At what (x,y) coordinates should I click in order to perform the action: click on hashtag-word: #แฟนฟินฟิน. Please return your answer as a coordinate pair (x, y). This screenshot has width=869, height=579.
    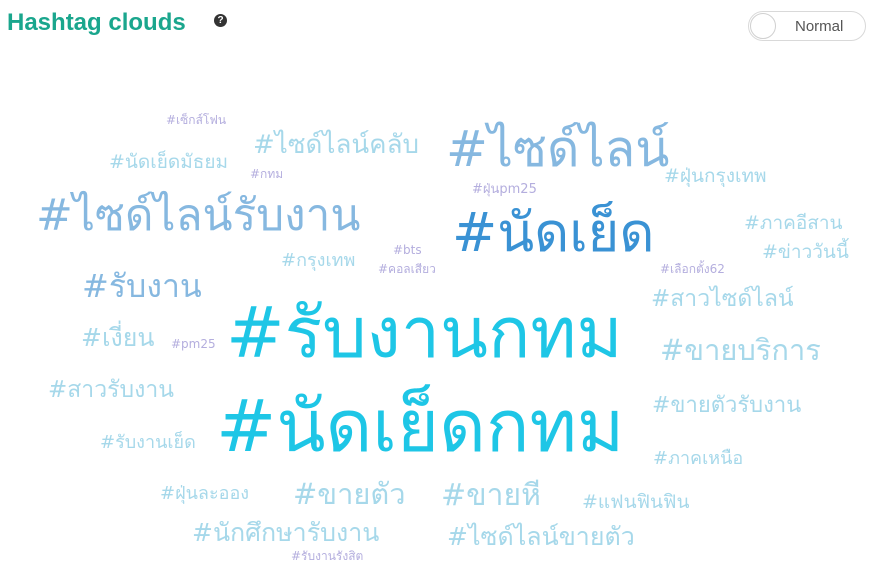
    Looking at the image, I should click on (636, 502).